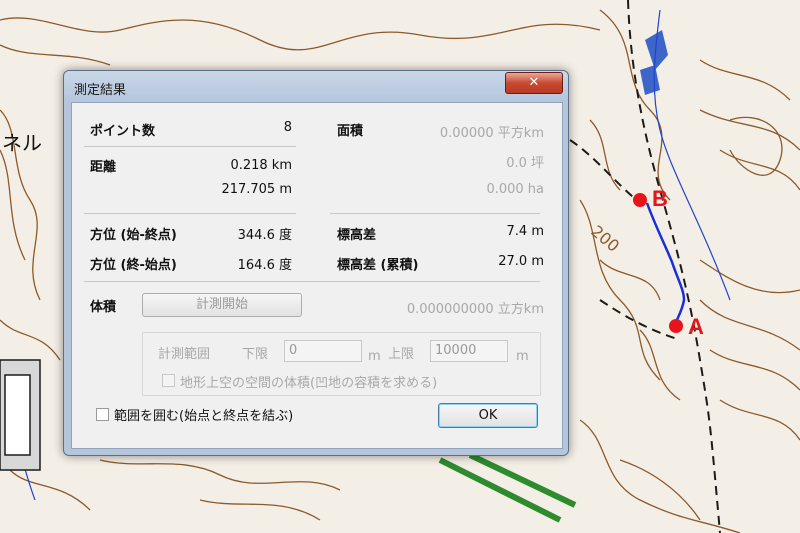  I want to click on distance-km-value: 0.218 km, so click(261, 165).